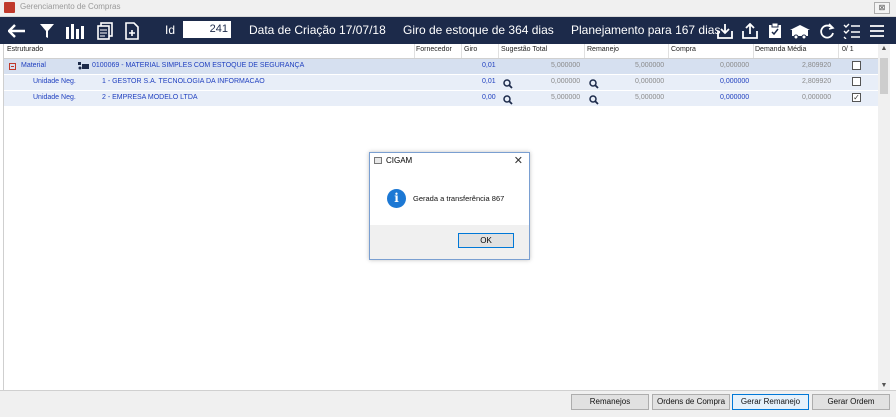 The width and height of the screenshot is (896, 417). Describe the element at coordinates (518, 160) in the screenshot. I see `dialog-close-button: ✕` at that location.